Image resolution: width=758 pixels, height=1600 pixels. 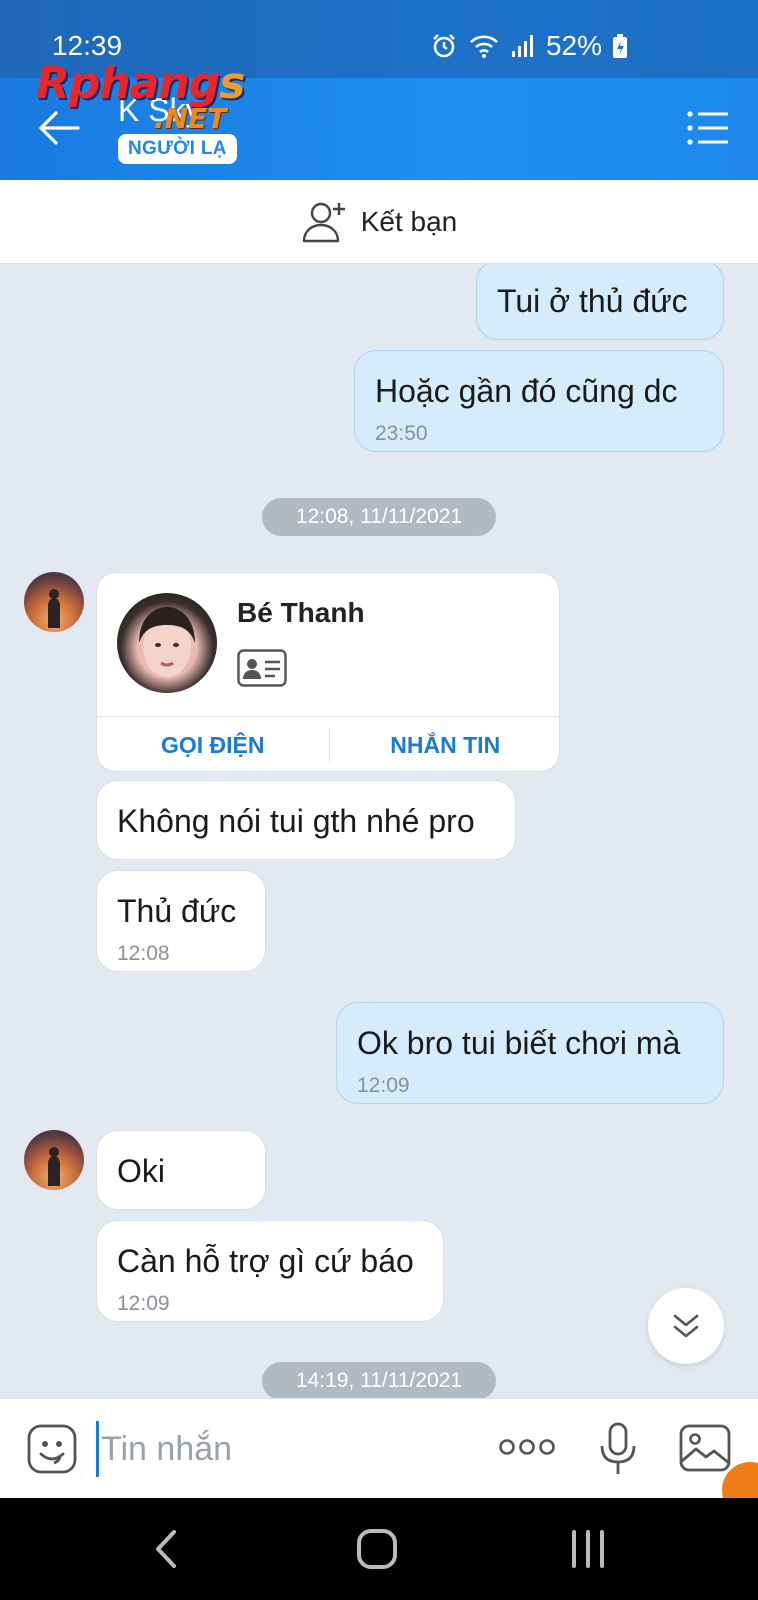 I want to click on sticker-icon, so click(x=52, y=1449).